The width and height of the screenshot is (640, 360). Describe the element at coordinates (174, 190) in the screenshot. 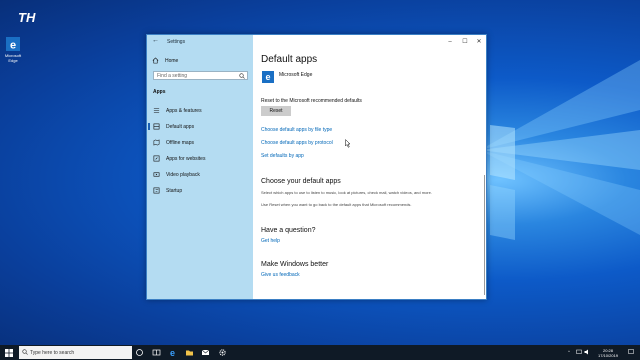

I see `sidebar-item-label: Startup` at that location.